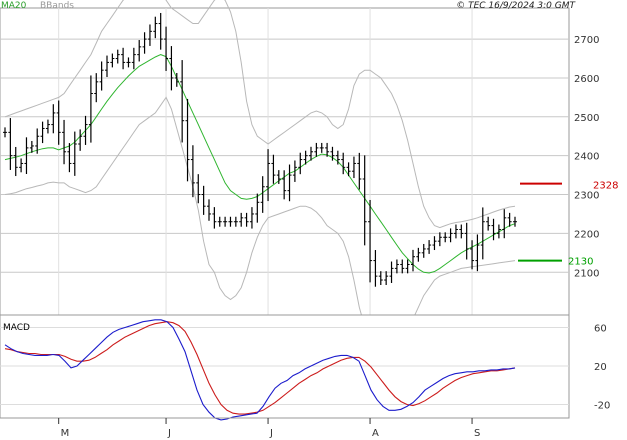 Image resolution: width=627 pixels, height=440 pixels. I want to click on macd-y-axis: 60 20 -20, so click(602, 368).